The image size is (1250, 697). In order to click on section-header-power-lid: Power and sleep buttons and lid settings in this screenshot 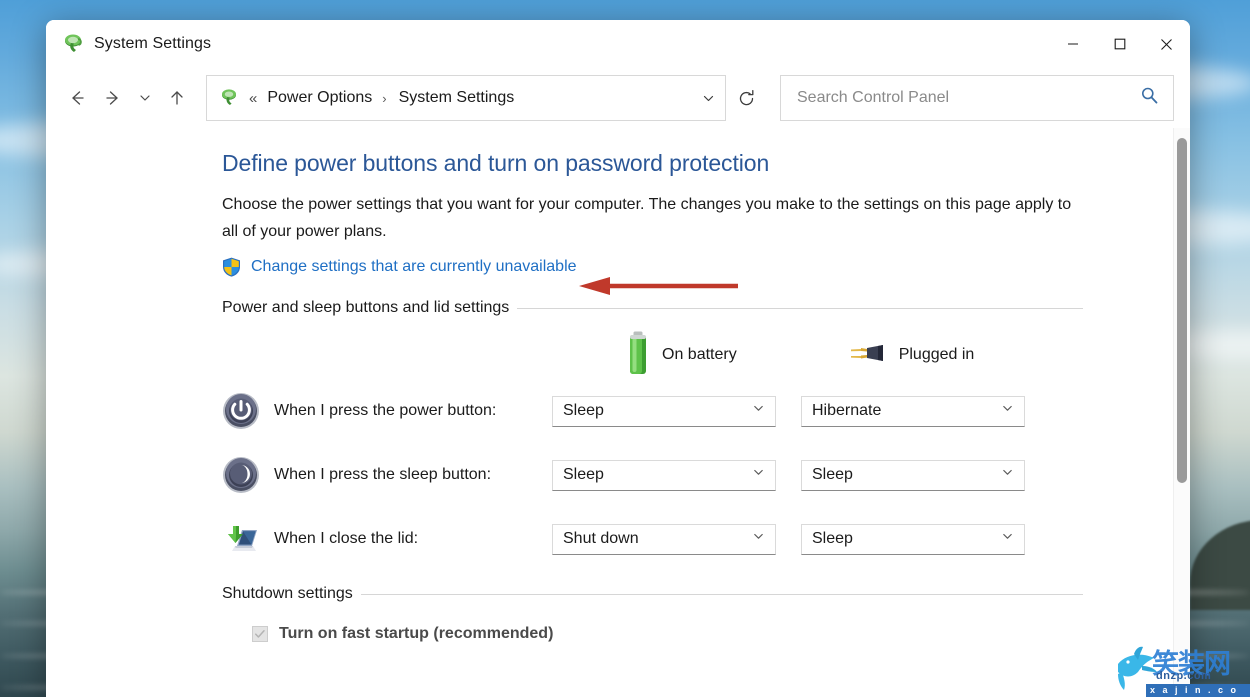, I will do `click(652, 308)`.